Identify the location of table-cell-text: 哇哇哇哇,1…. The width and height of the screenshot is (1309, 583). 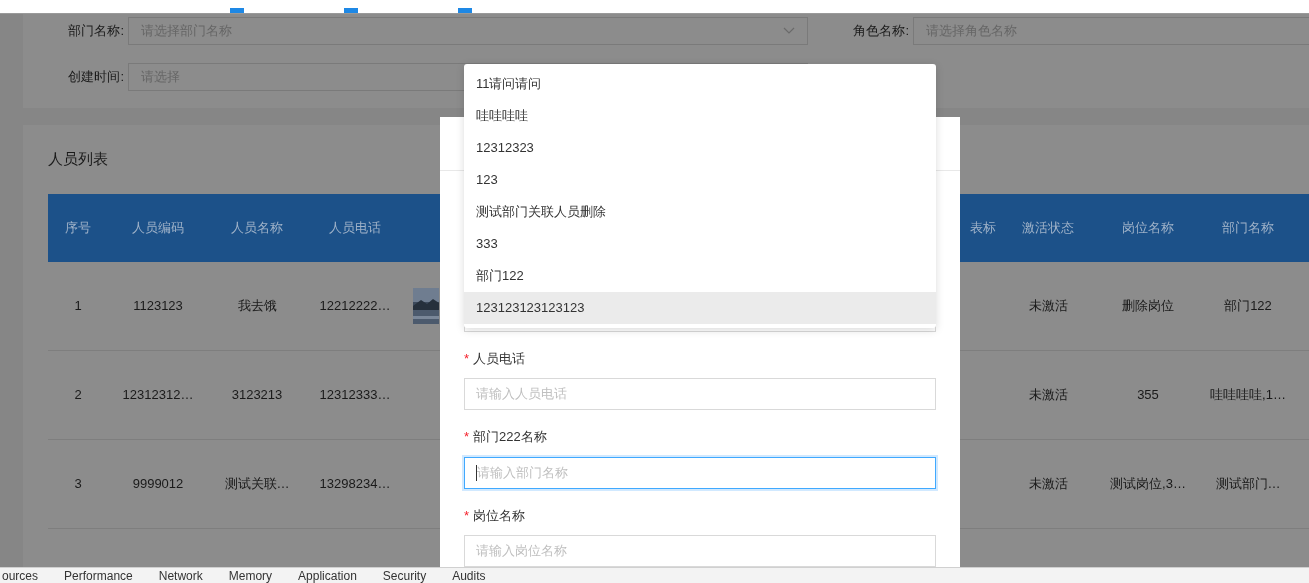
(1248, 394).